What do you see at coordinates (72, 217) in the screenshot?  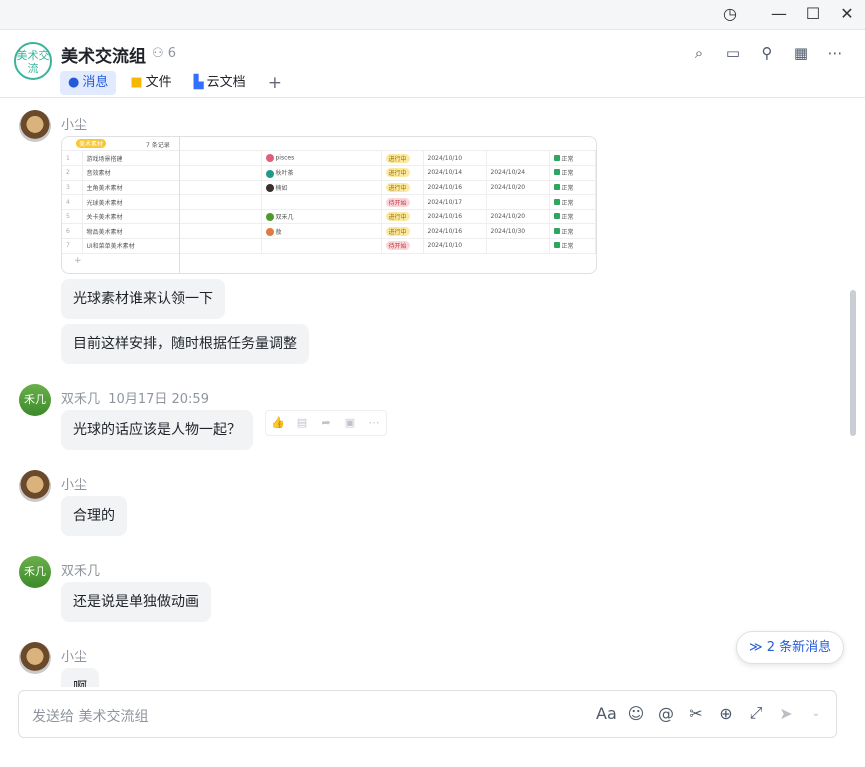 I see `row-number: 5` at bounding box center [72, 217].